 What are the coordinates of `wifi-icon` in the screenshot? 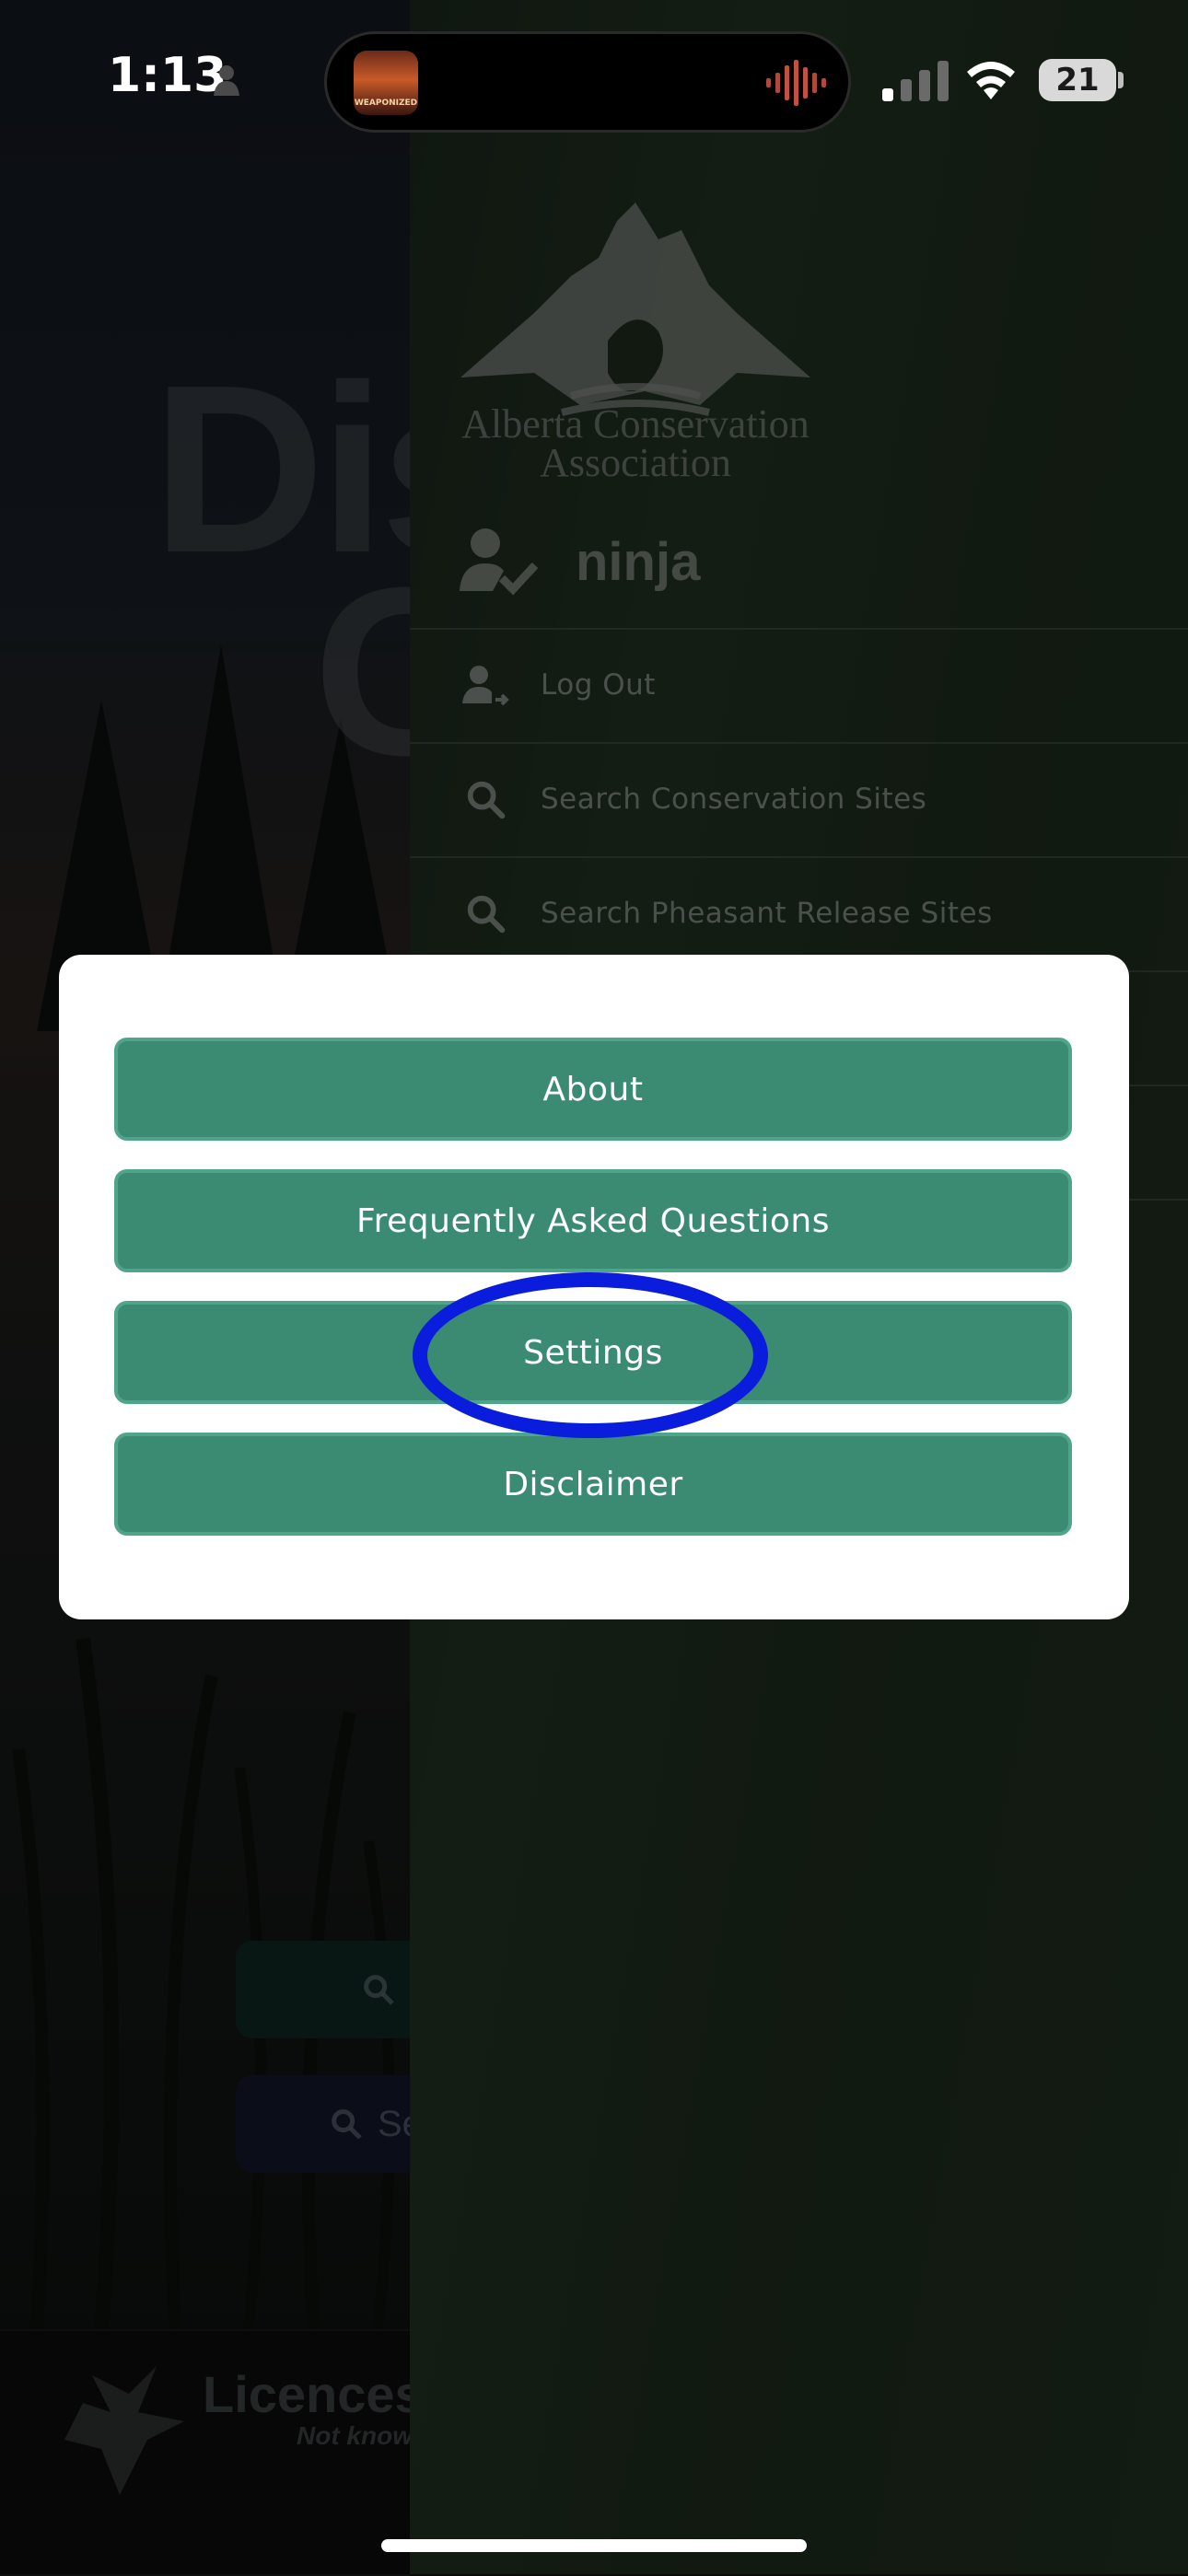 It's located at (991, 80).